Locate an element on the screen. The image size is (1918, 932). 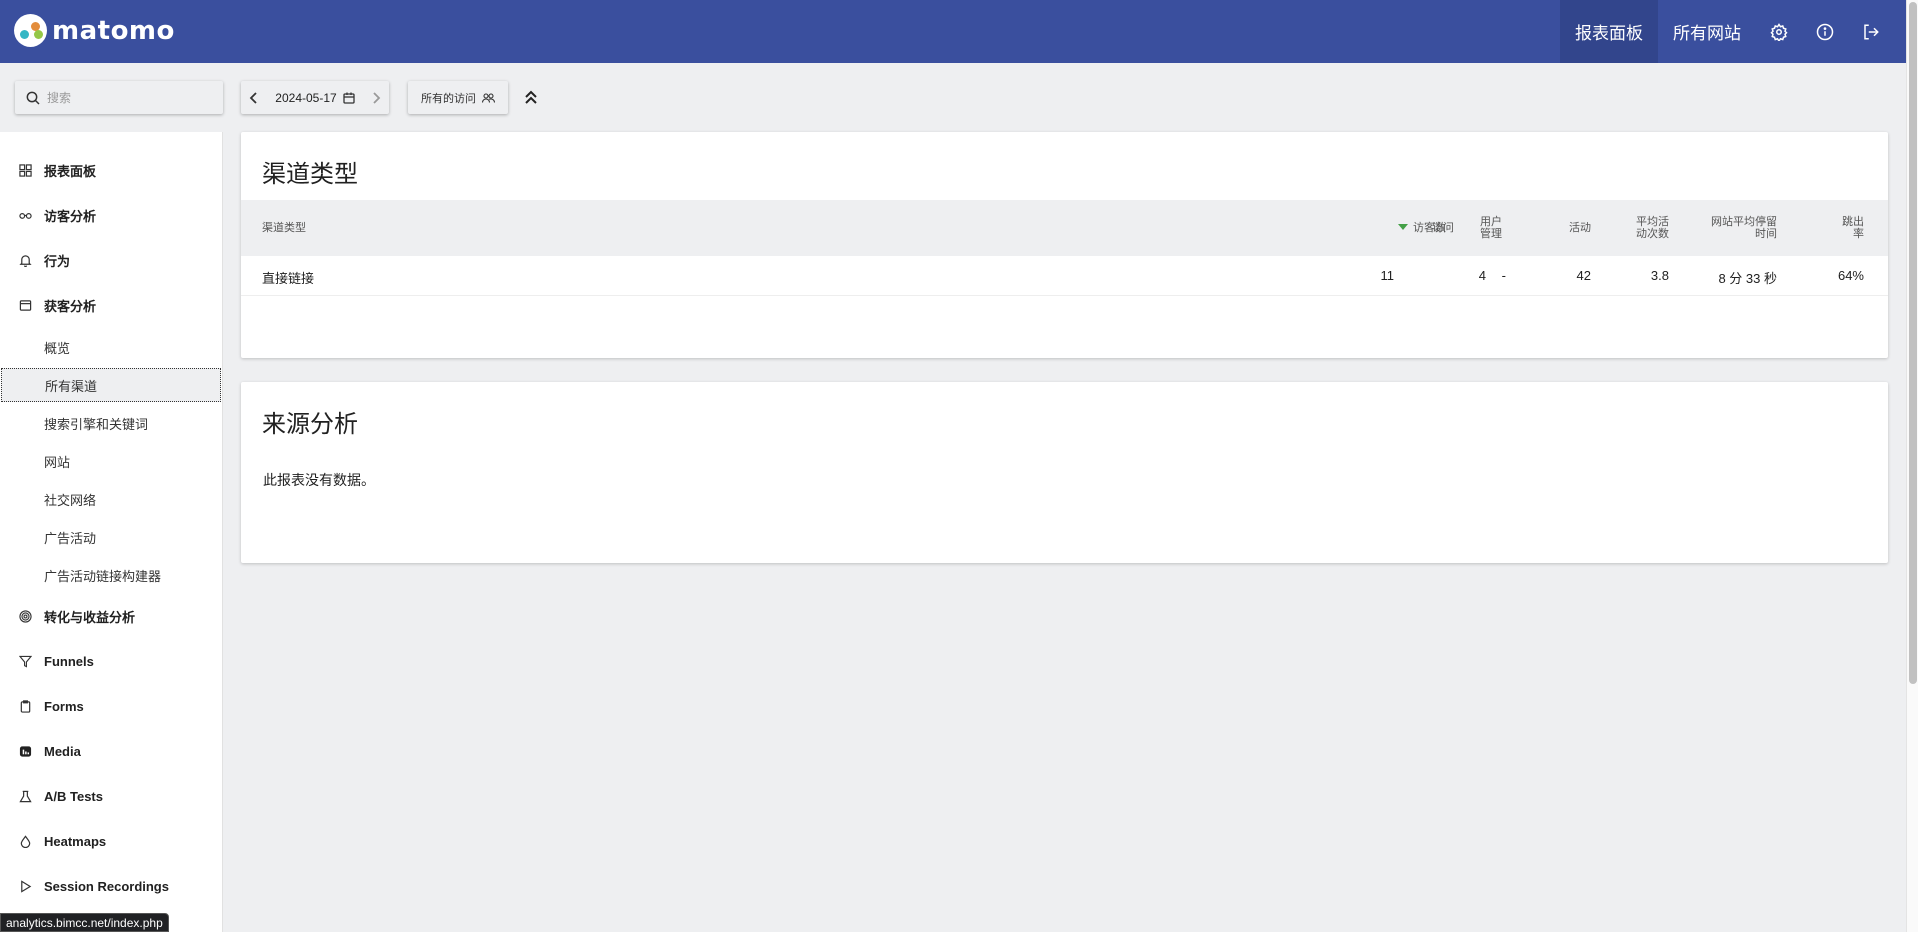
column-header-users: 用户 管理 is located at coordinates (1480, 228).